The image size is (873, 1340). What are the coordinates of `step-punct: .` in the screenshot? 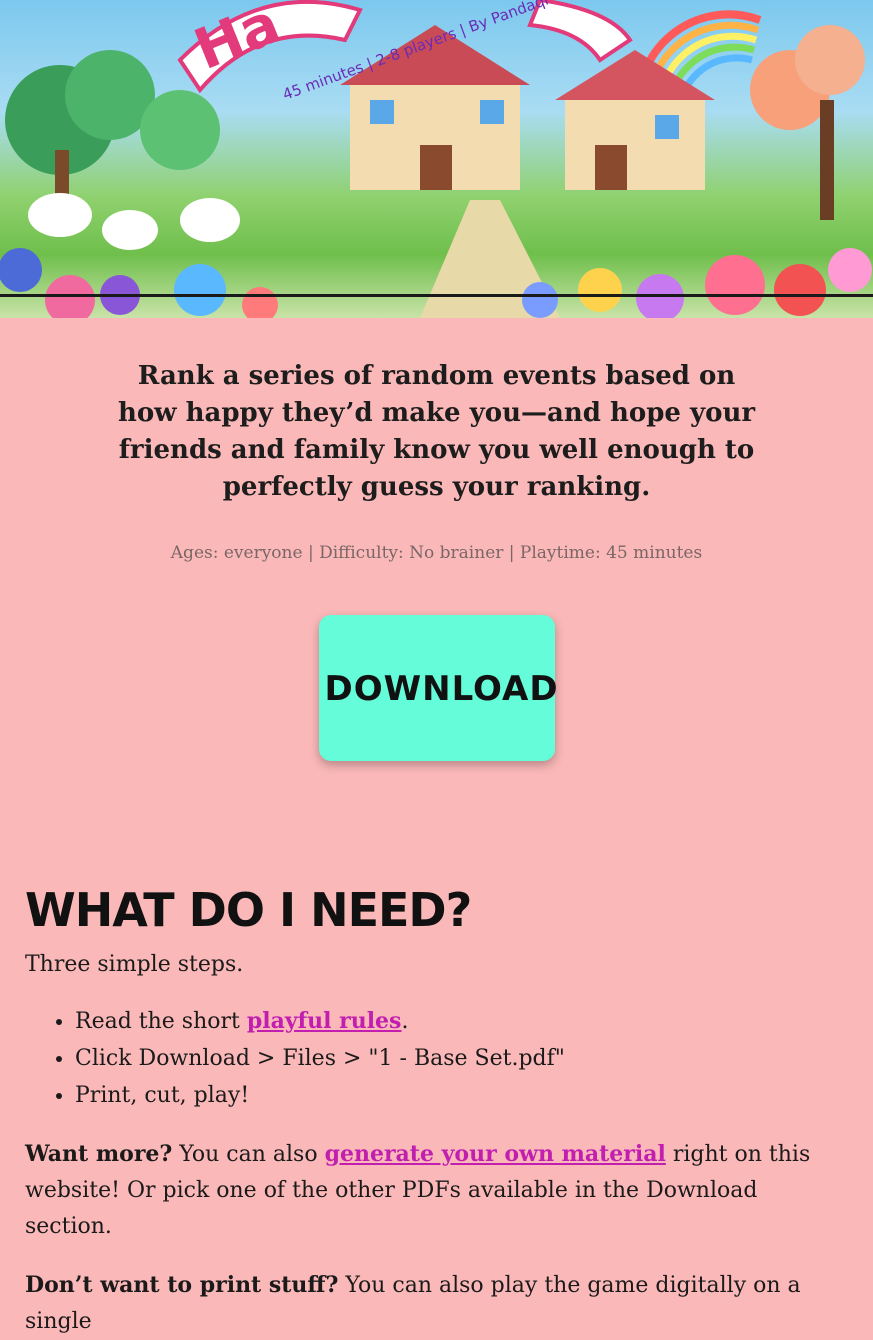 It's located at (405, 1021).